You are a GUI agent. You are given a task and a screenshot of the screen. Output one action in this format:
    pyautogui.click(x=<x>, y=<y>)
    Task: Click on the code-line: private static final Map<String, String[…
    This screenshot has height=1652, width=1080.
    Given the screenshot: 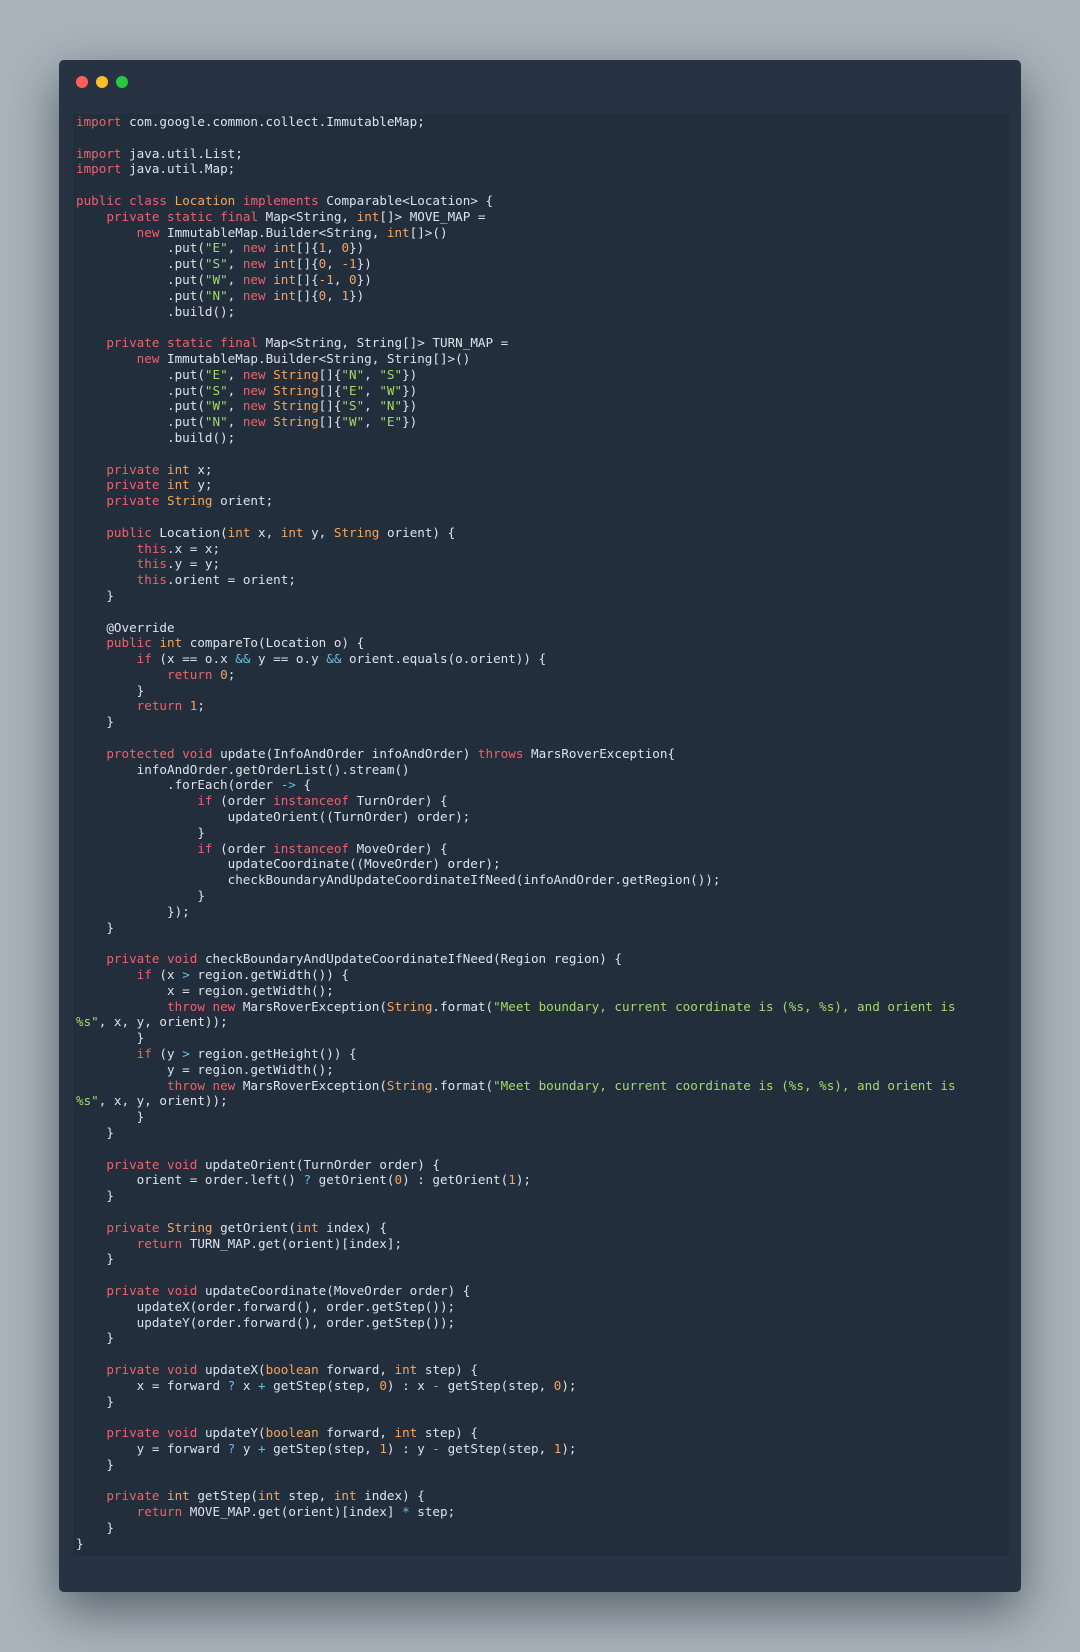 What is the action you would take?
    pyautogui.click(x=307, y=343)
    